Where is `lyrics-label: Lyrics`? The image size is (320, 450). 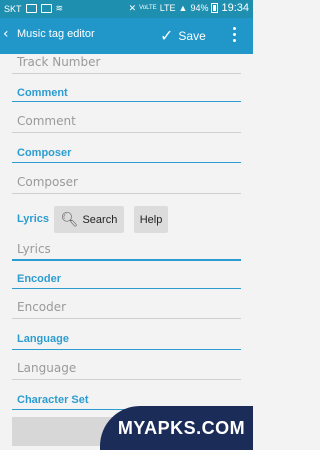 lyrics-label: Lyrics is located at coordinates (33, 219).